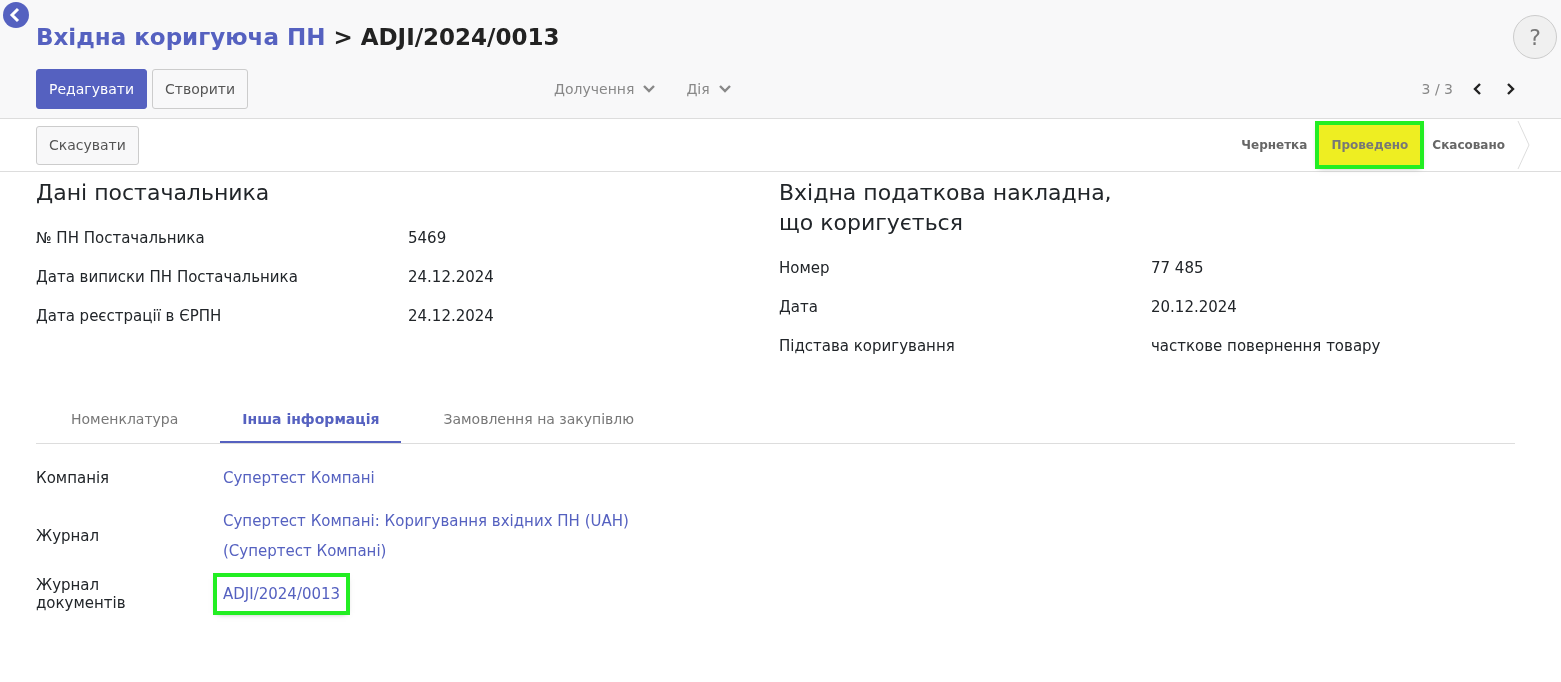 The height and width of the screenshot is (682, 1561). What do you see at coordinates (125, 421) in the screenshot?
I see `tab: Номенклатура` at bounding box center [125, 421].